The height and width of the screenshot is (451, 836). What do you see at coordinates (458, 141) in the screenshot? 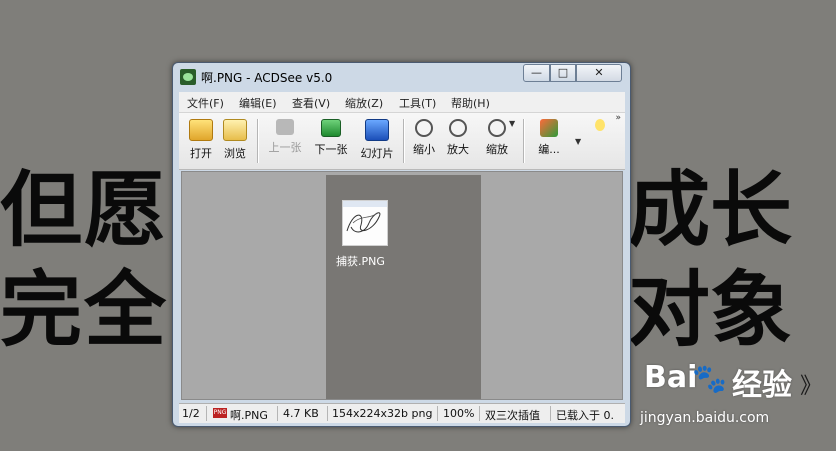
I see `zoom-in-button: 放大` at bounding box center [458, 141].